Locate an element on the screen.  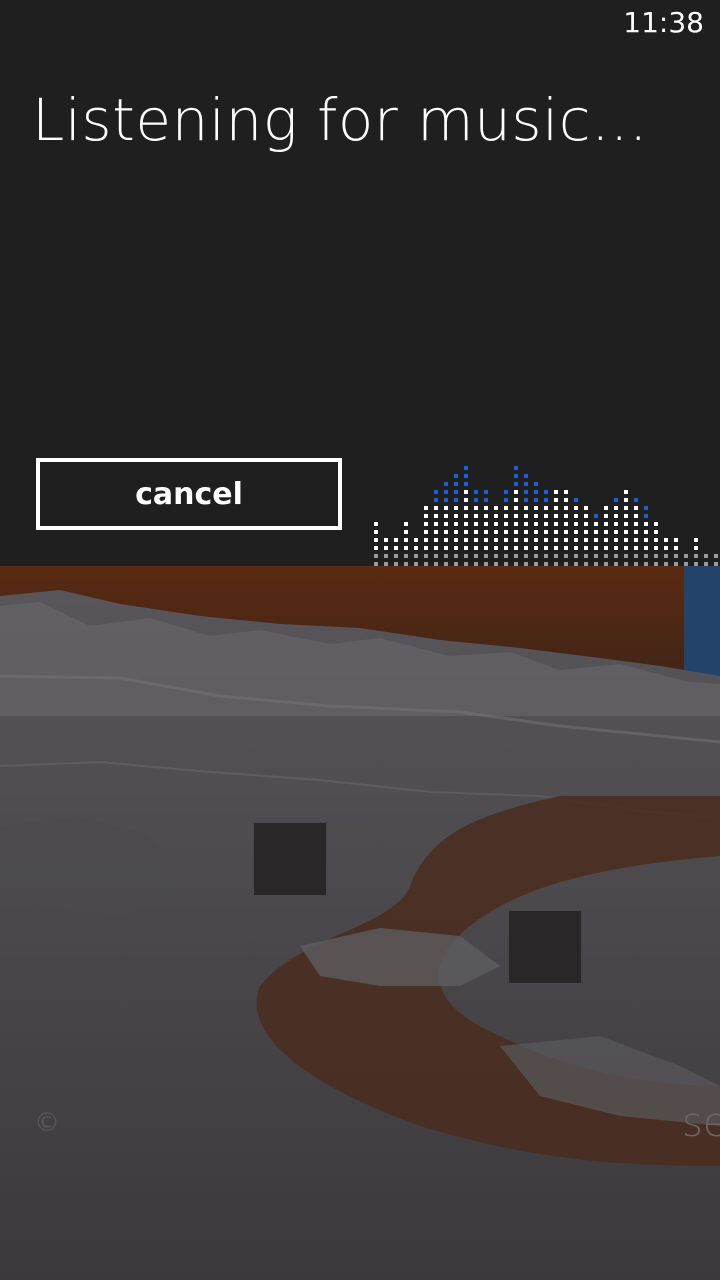
audio-visualizer is located at coordinates (546, 516).